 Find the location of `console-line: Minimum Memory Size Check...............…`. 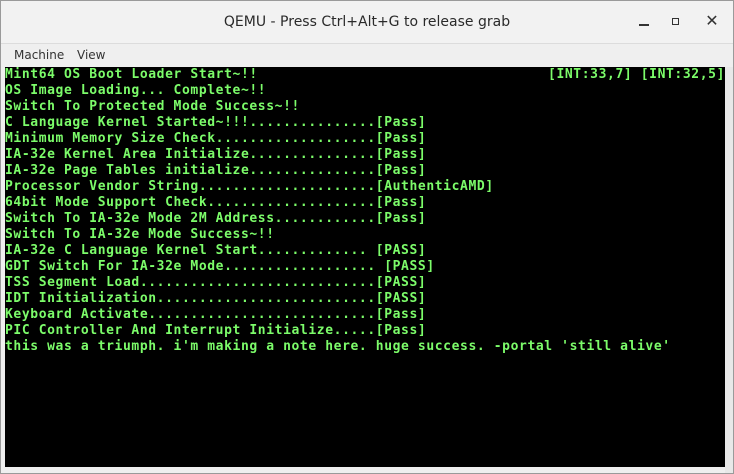

console-line: Minimum Memory Size Check...............… is located at coordinates (216, 138).